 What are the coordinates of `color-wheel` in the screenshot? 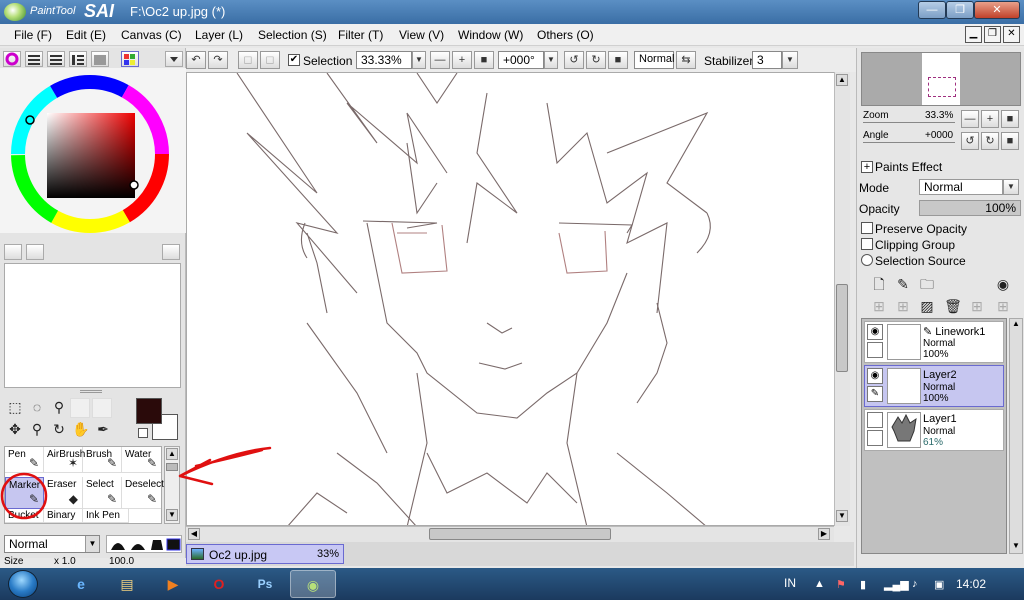 It's located at (93, 150).